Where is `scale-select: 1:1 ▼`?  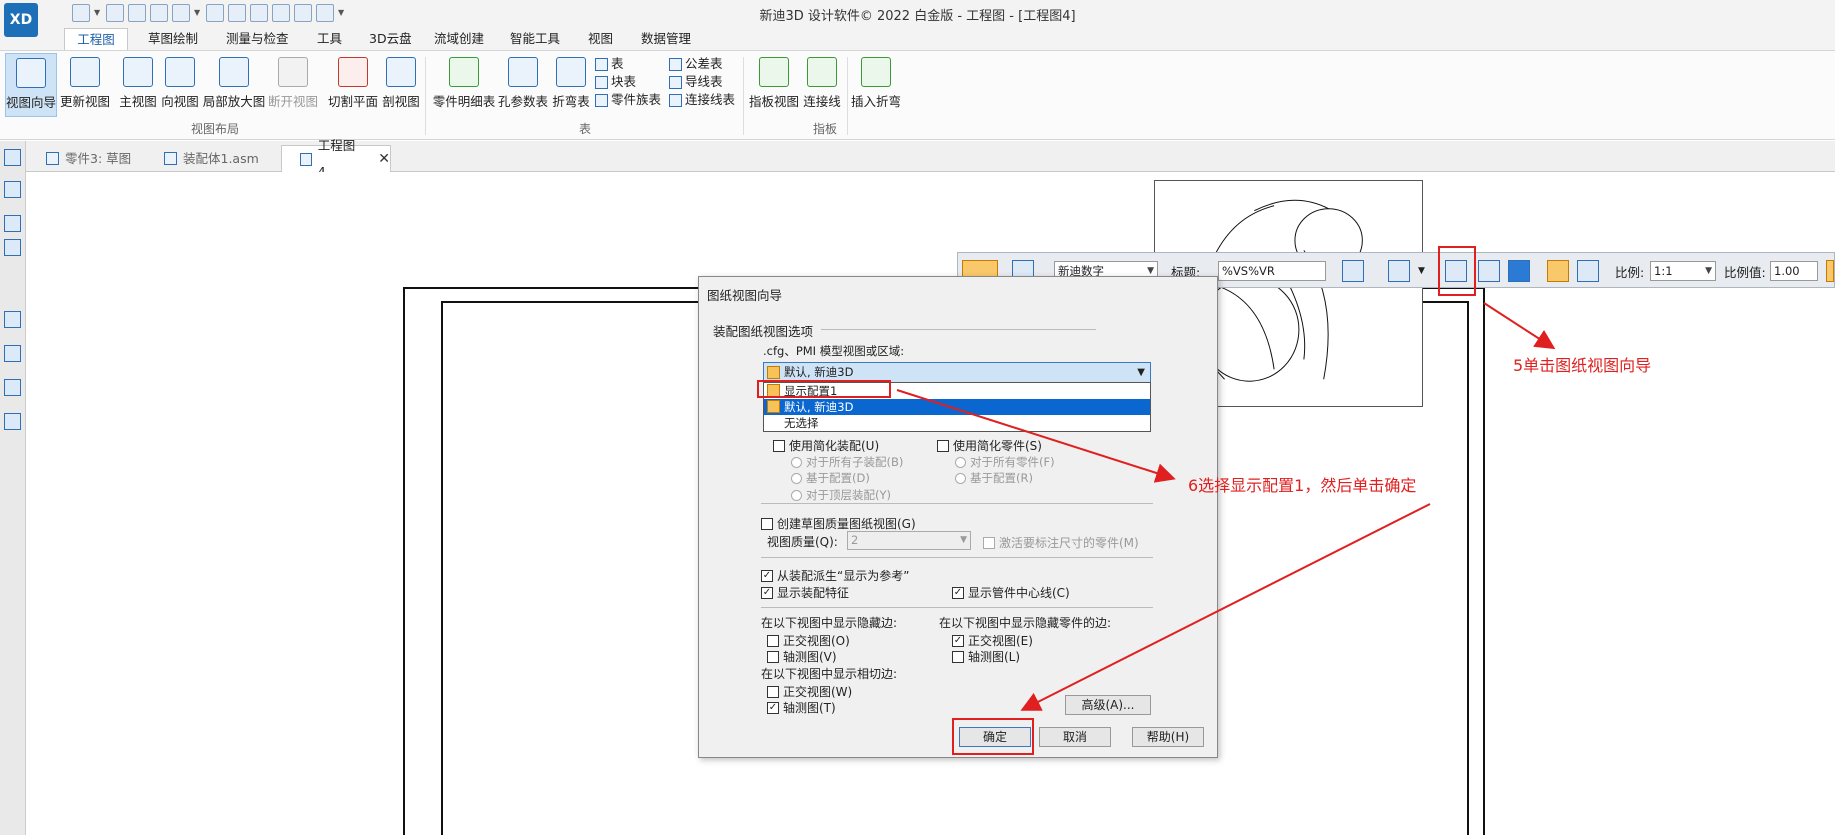
scale-select: 1:1 ▼ is located at coordinates (1683, 271).